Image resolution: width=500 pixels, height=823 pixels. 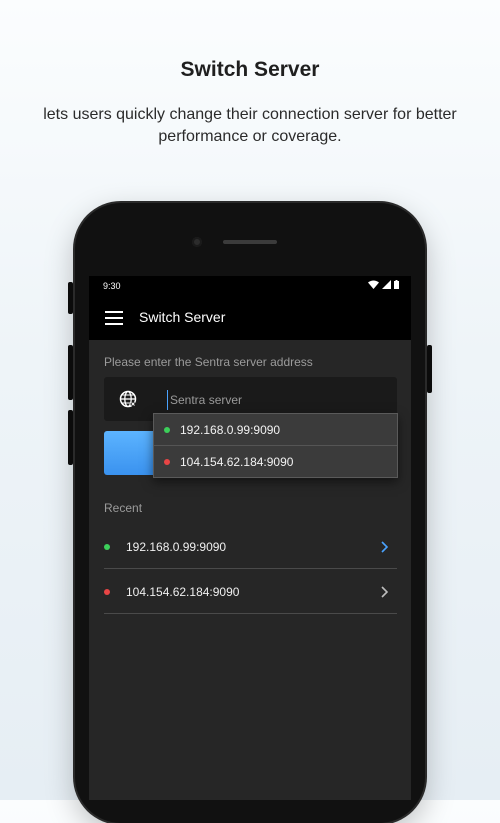 What do you see at coordinates (182, 317) in the screenshot?
I see `app-bar-title: Switch Server` at bounding box center [182, 317].